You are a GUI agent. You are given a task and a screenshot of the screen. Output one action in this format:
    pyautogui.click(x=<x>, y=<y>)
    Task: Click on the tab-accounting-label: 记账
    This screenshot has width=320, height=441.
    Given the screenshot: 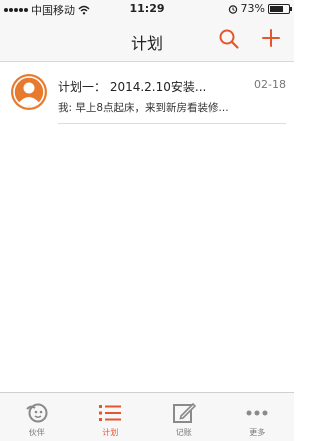 What is the action you would take?
    pyautogui.click(x=183, y=432)
    